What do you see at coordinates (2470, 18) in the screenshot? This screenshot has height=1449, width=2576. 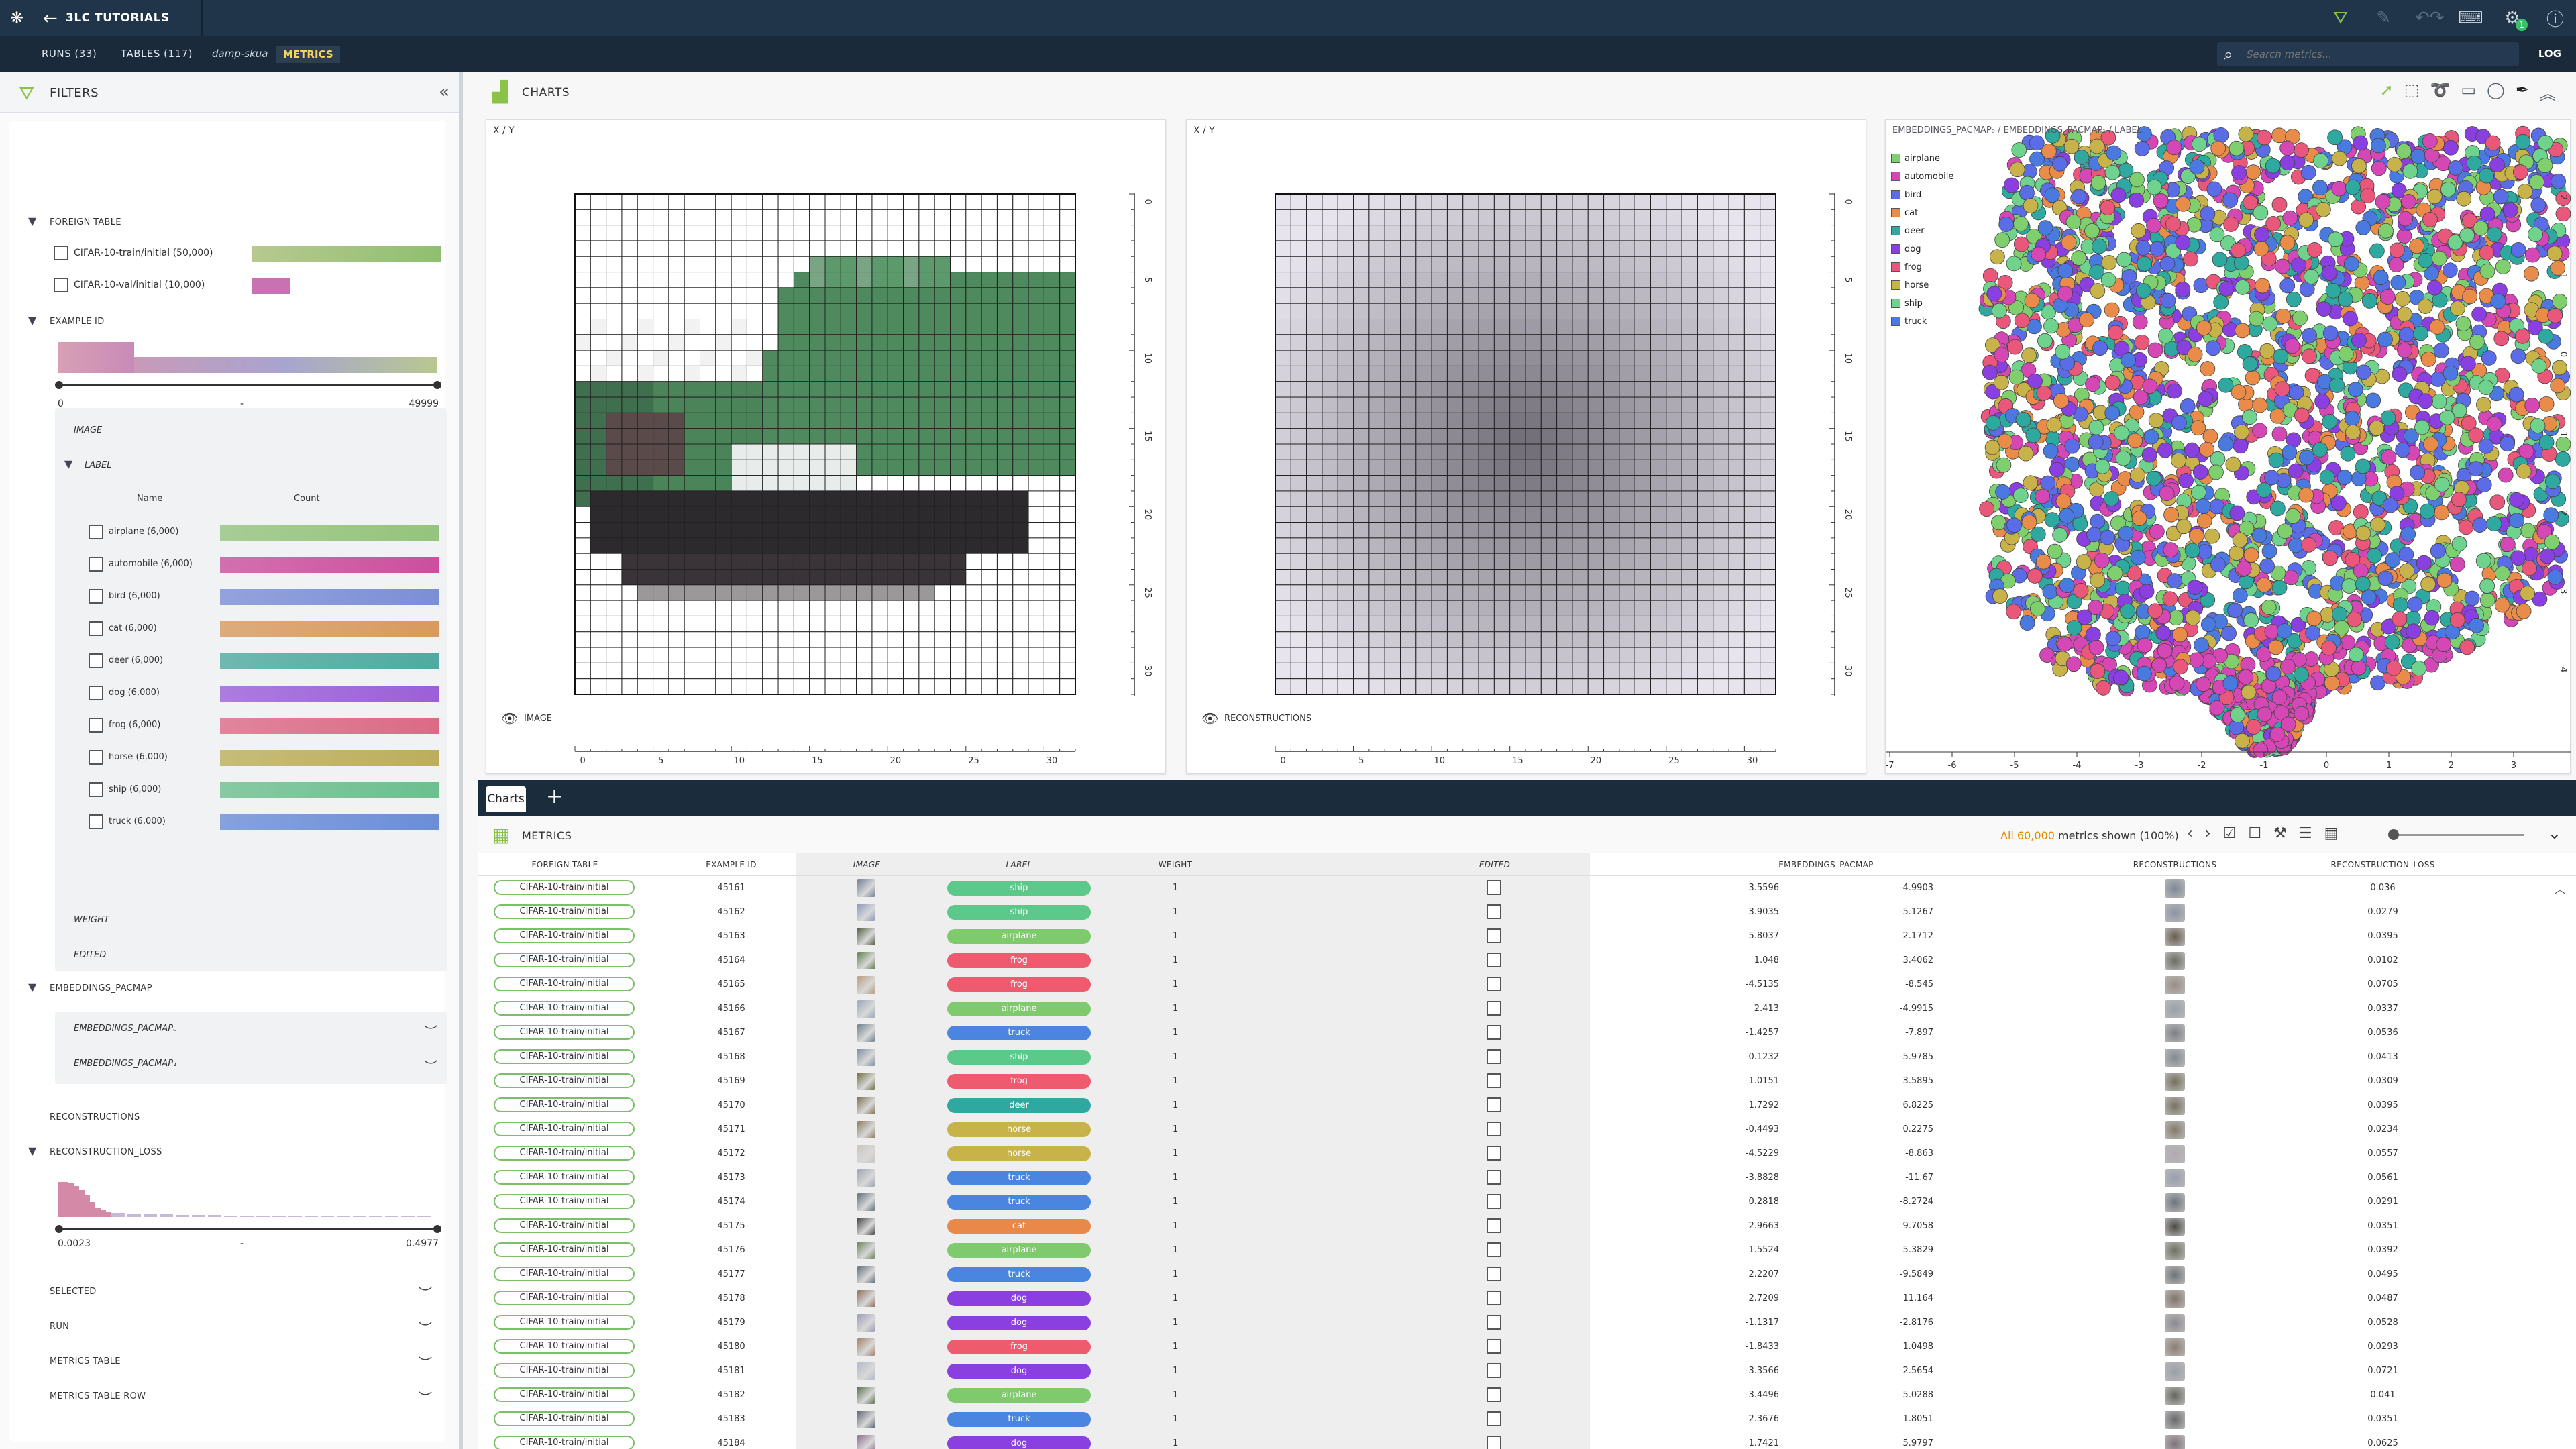 I see `keyboard-icon: ⌨` at bounding box center [2470, 18].